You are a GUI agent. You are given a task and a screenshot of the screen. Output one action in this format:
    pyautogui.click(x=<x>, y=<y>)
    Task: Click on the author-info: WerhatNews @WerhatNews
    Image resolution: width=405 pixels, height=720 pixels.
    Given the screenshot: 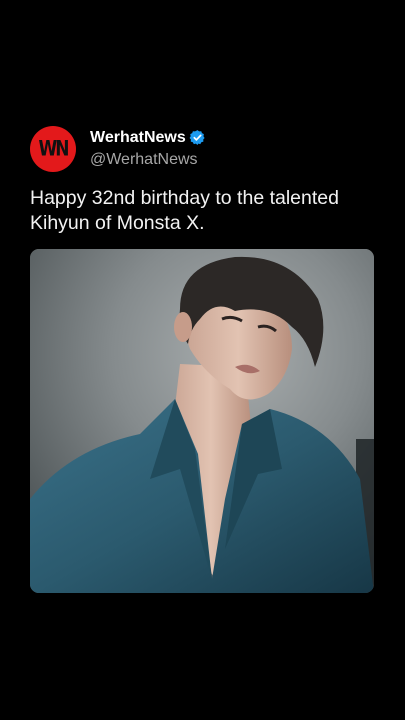 What is the action you would take?
    pyautogui.click(x=148, y=149)
    